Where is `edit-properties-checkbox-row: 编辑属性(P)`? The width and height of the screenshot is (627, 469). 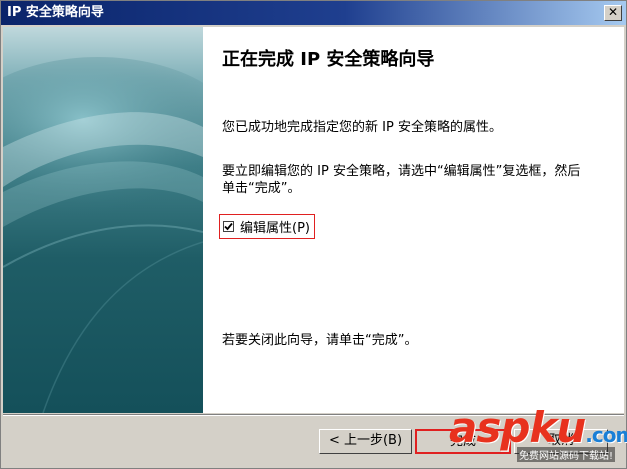
edit-properties-checkbox-row: 编辑属性(P) is located at coordinates (267, 226).